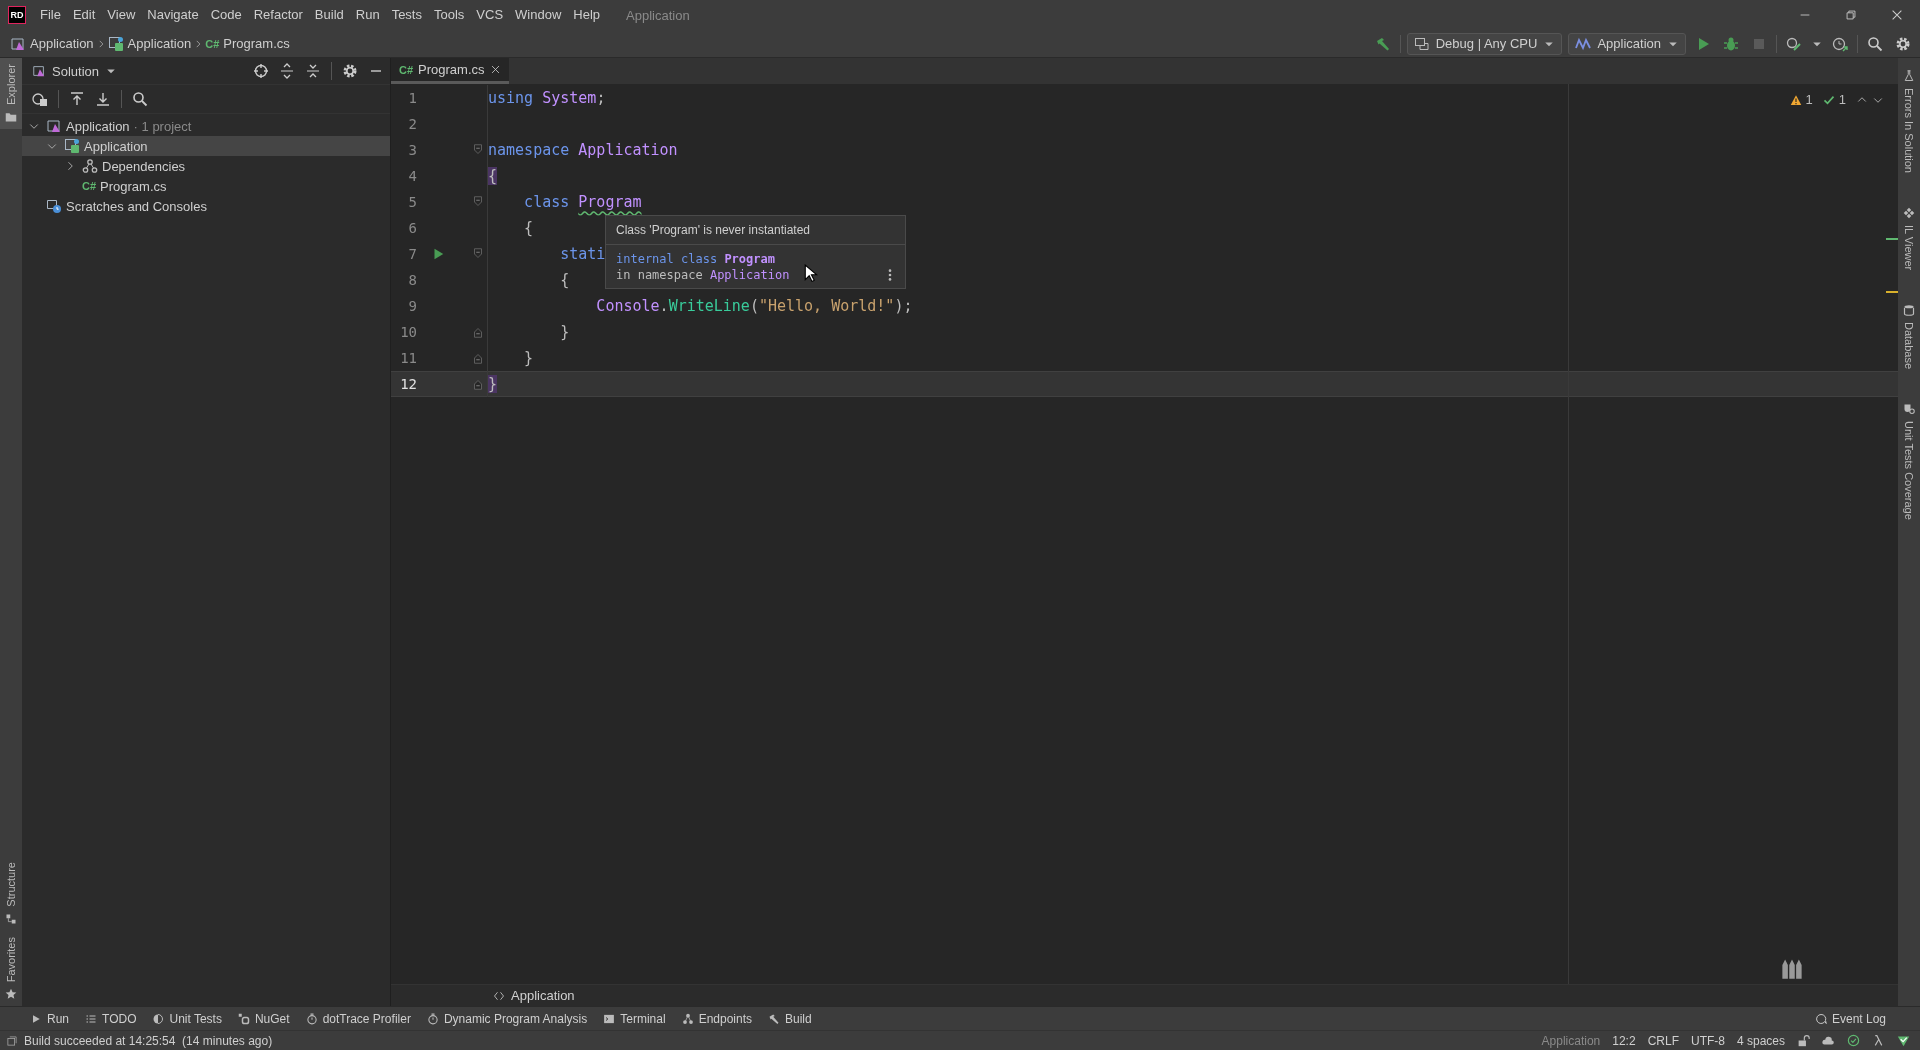 Image resolution: width=1920 pixels, height=1050 pixels. I want to click on bug-icon, so click(1731, 43).